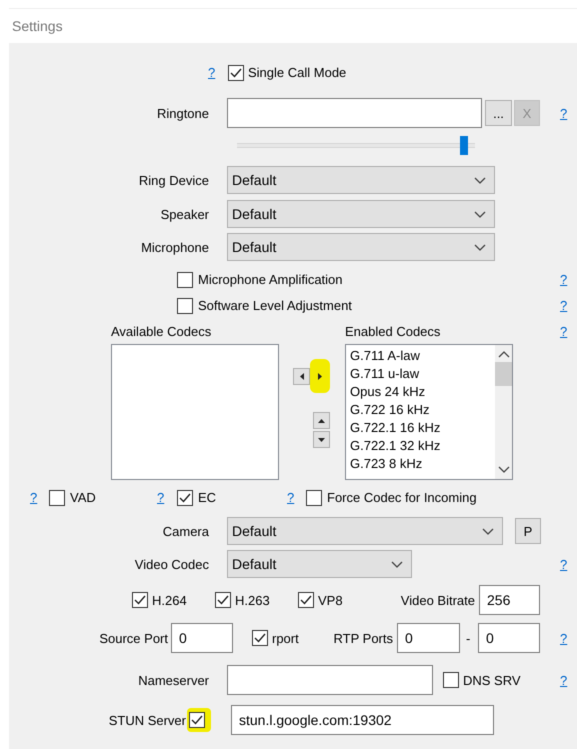 The width and height of the screenshot is (577, 749). Describe the element at coordinates (354, 113) in the screenshot. I see `file-field` at that location.